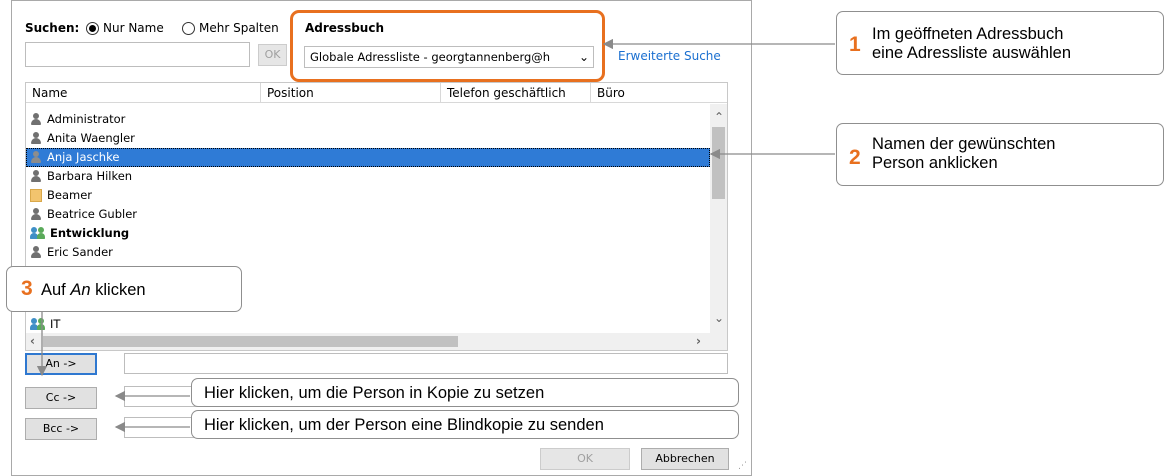  Describe the element at coordinates (52, 28) in the screenshot. I see `search-label: Suchen:` at that location.